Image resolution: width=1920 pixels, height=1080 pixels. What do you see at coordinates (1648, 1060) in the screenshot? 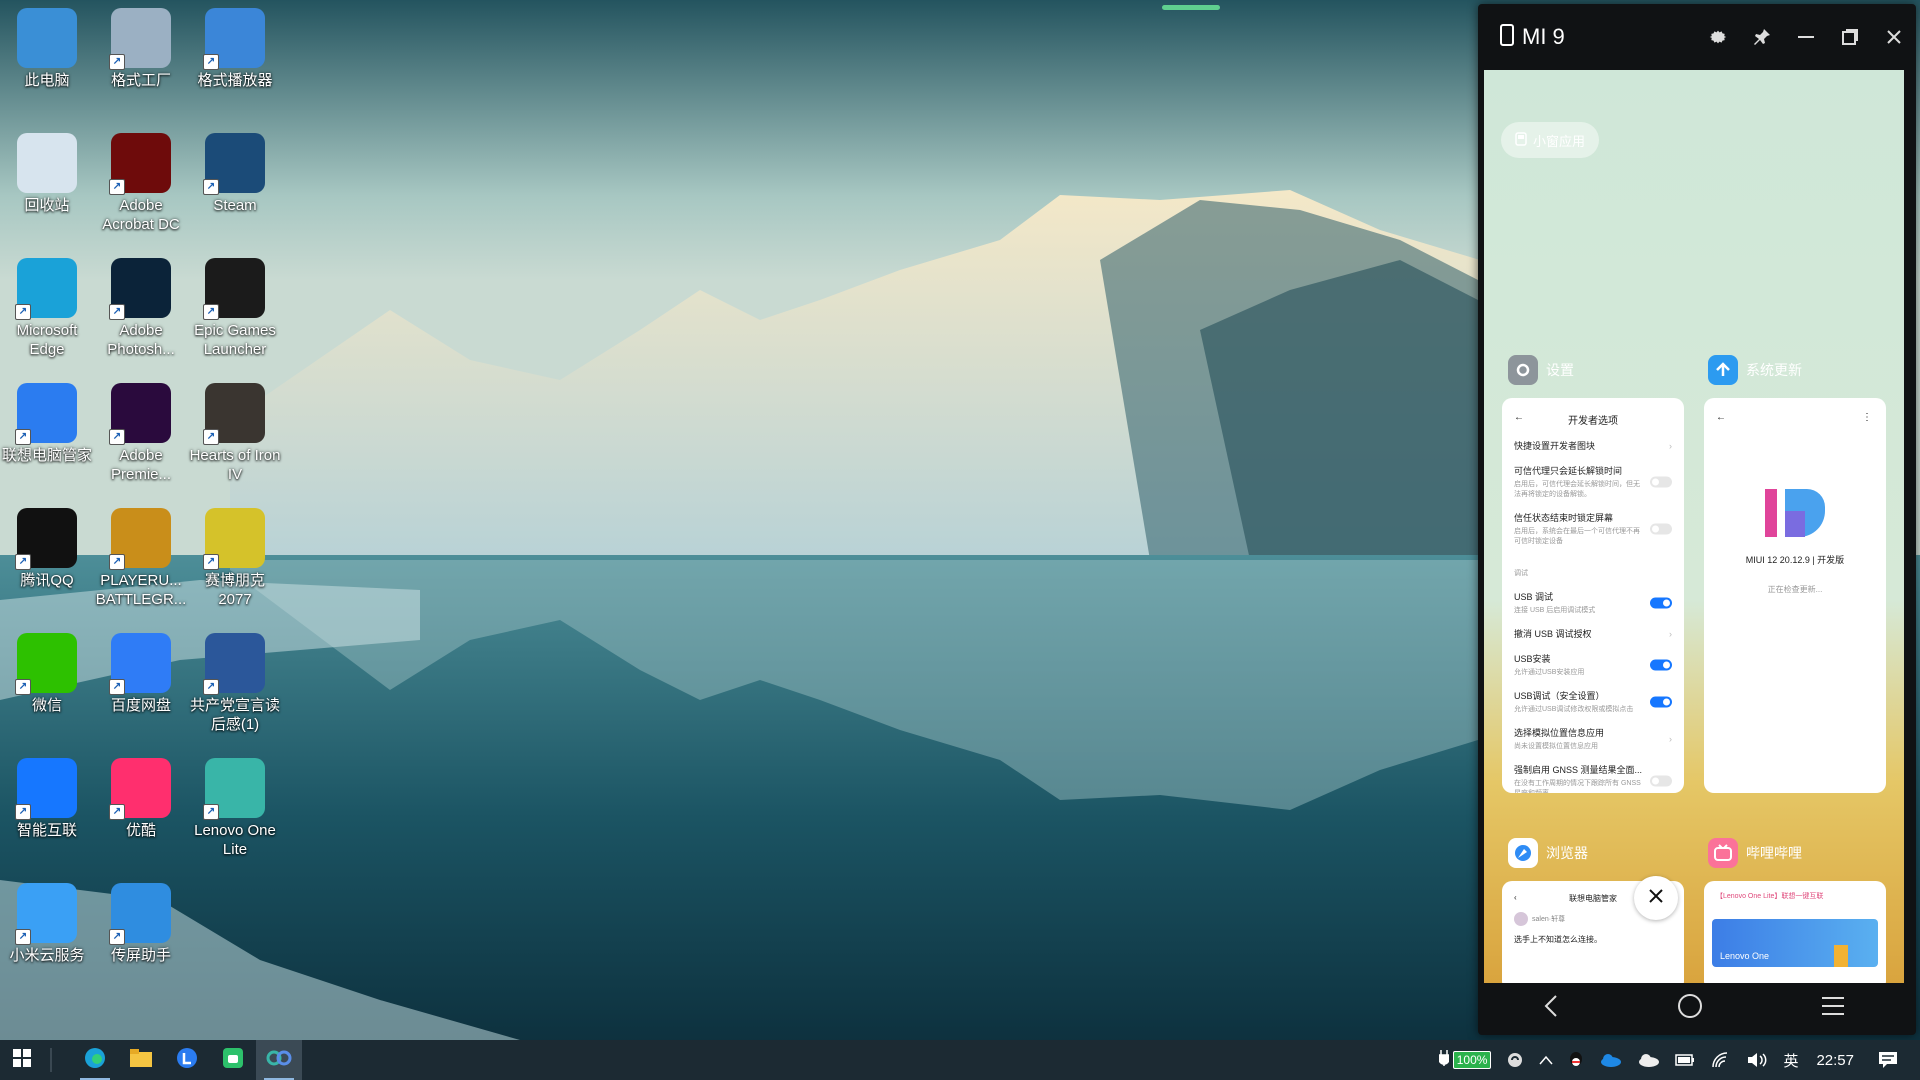
I see `cloud-icon` at bounding box center [1648, 1060].